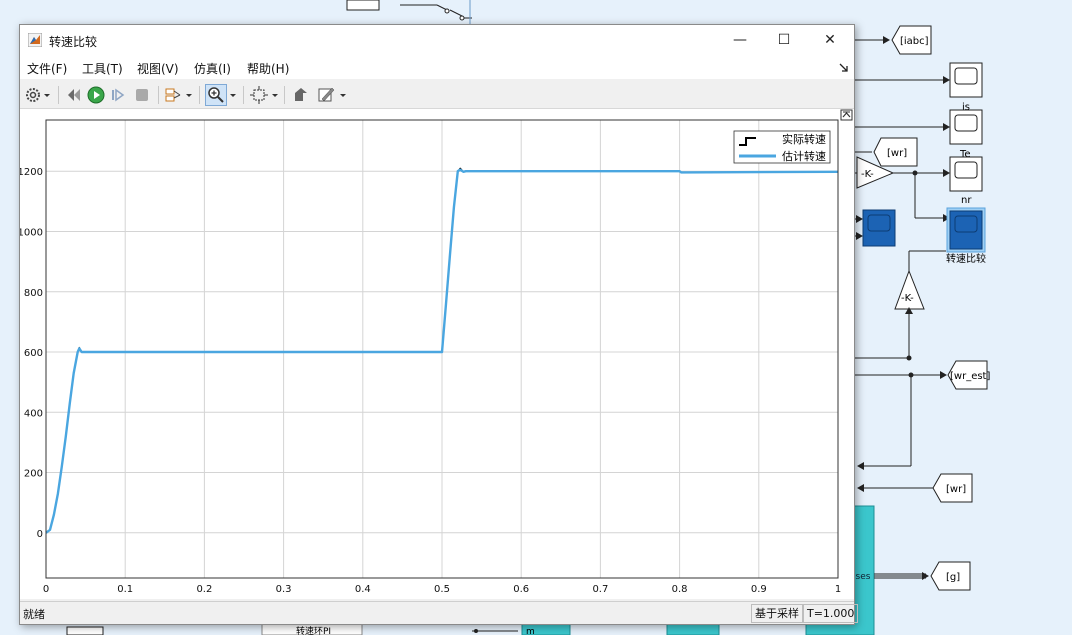 This screenshot has height=635, width=1072. What do you see at coordinates (680, 589) in the screenshot?
I see `x-tick-label: 0.8` at bounding box center [680, 589].